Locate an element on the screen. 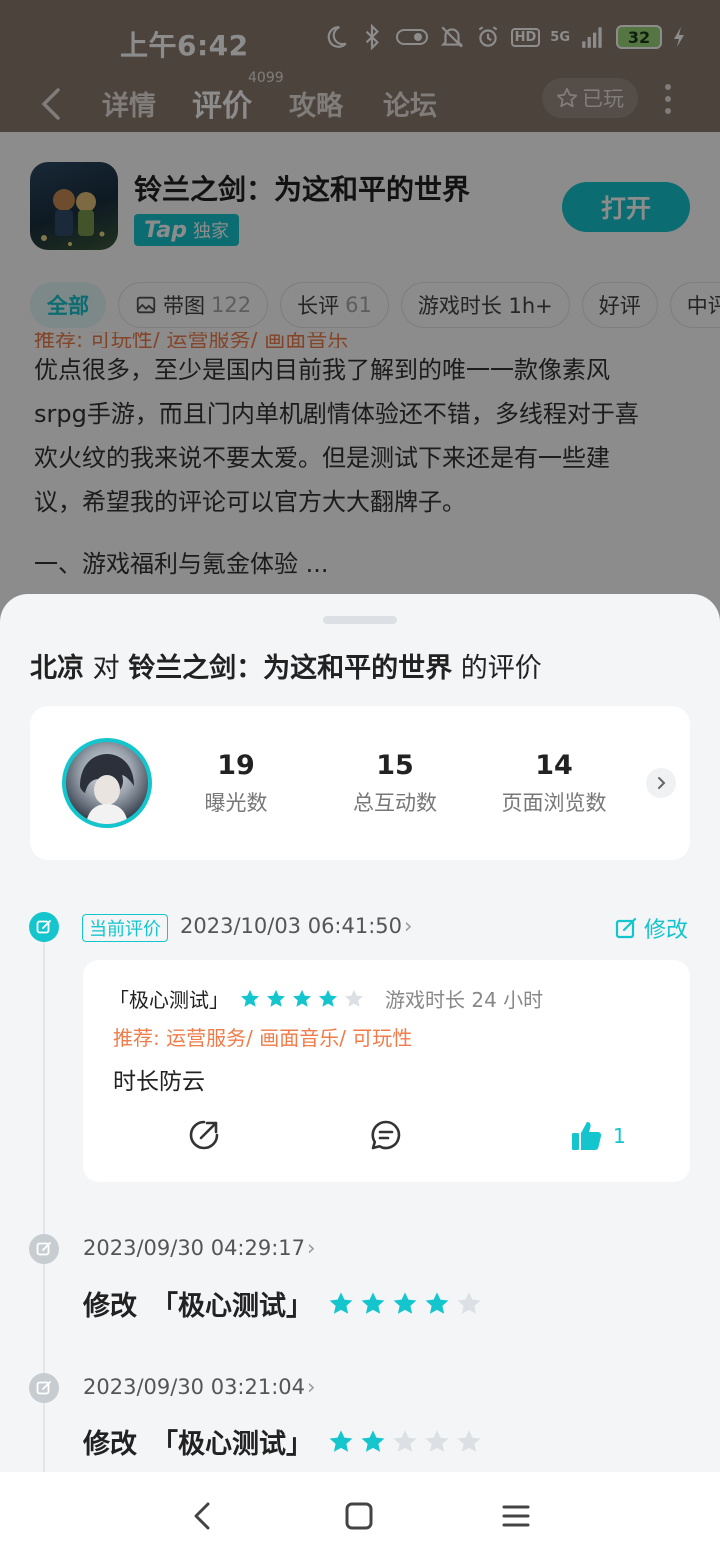 This screenshot has width=720, height=1560. chevron-right-icon is located at coordinates (661, 783).